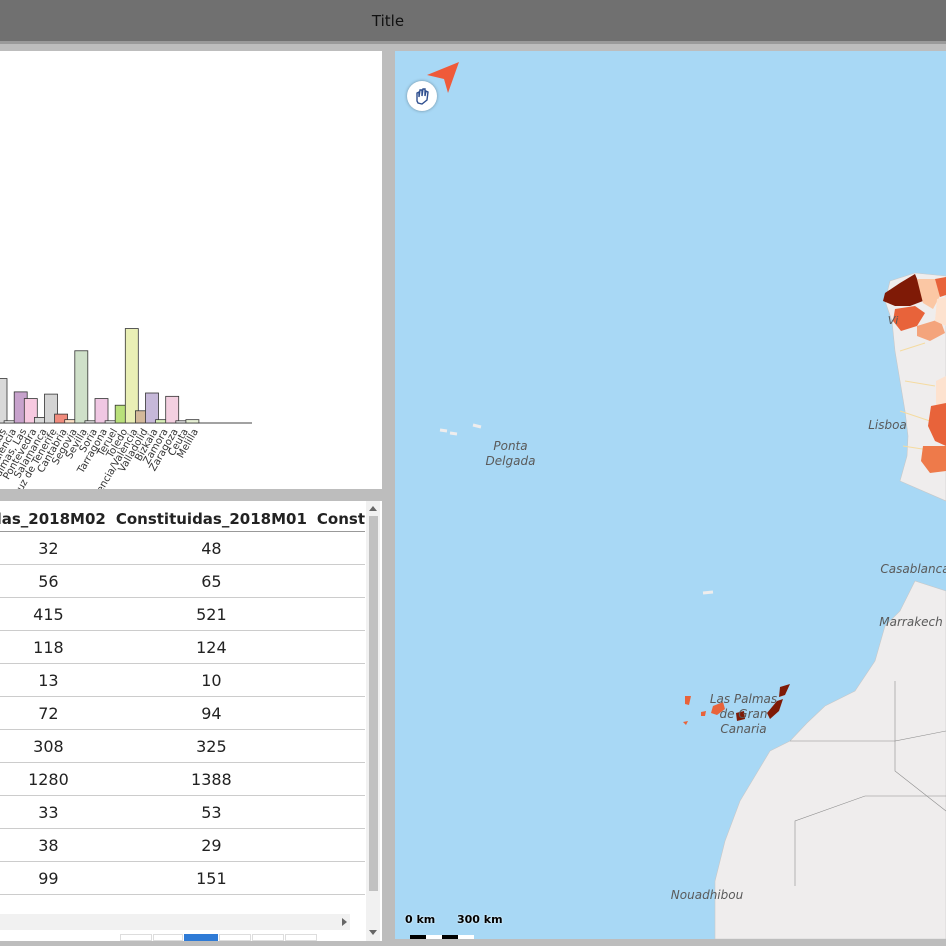 This screenshot has width=946, height=946. Describe the element at coordinates (743, 714) in the screenshot. I see `map-label-laspalmas-2: de Gran` at that location.